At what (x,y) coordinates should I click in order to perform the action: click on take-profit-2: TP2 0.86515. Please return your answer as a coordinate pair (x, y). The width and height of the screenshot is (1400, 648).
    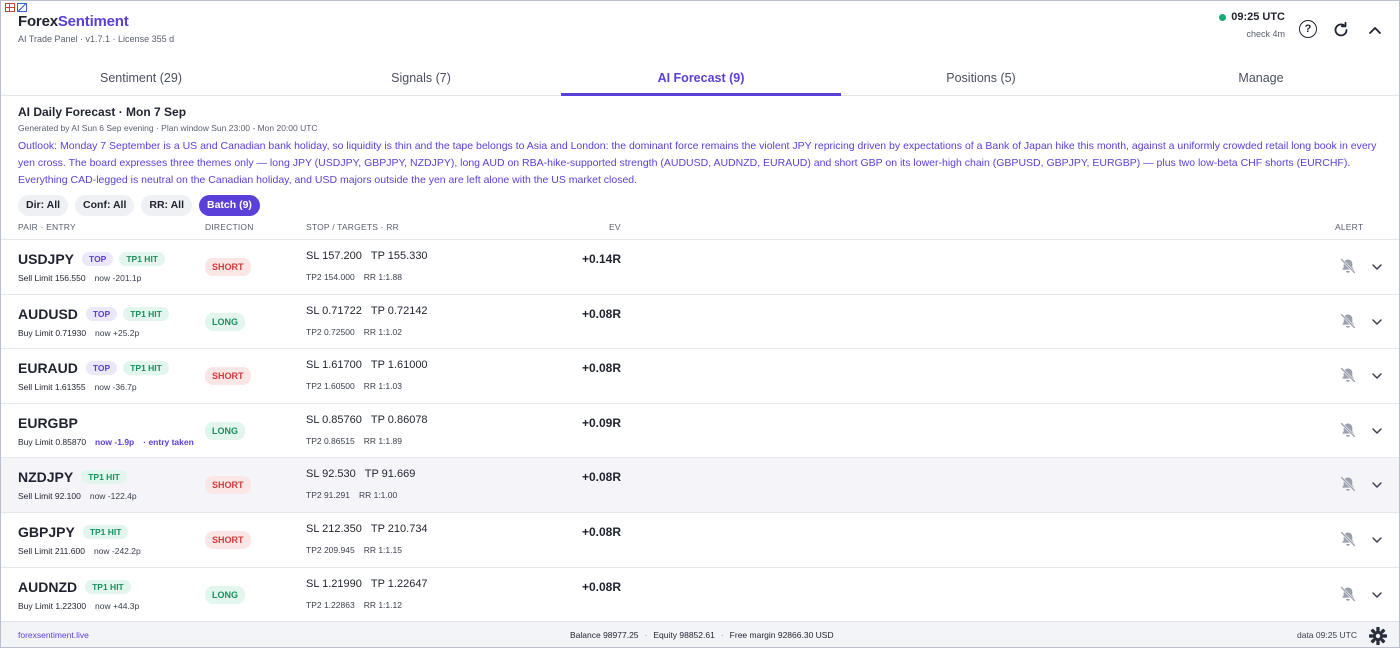
    Looking at the image, I should click on (330, 440).